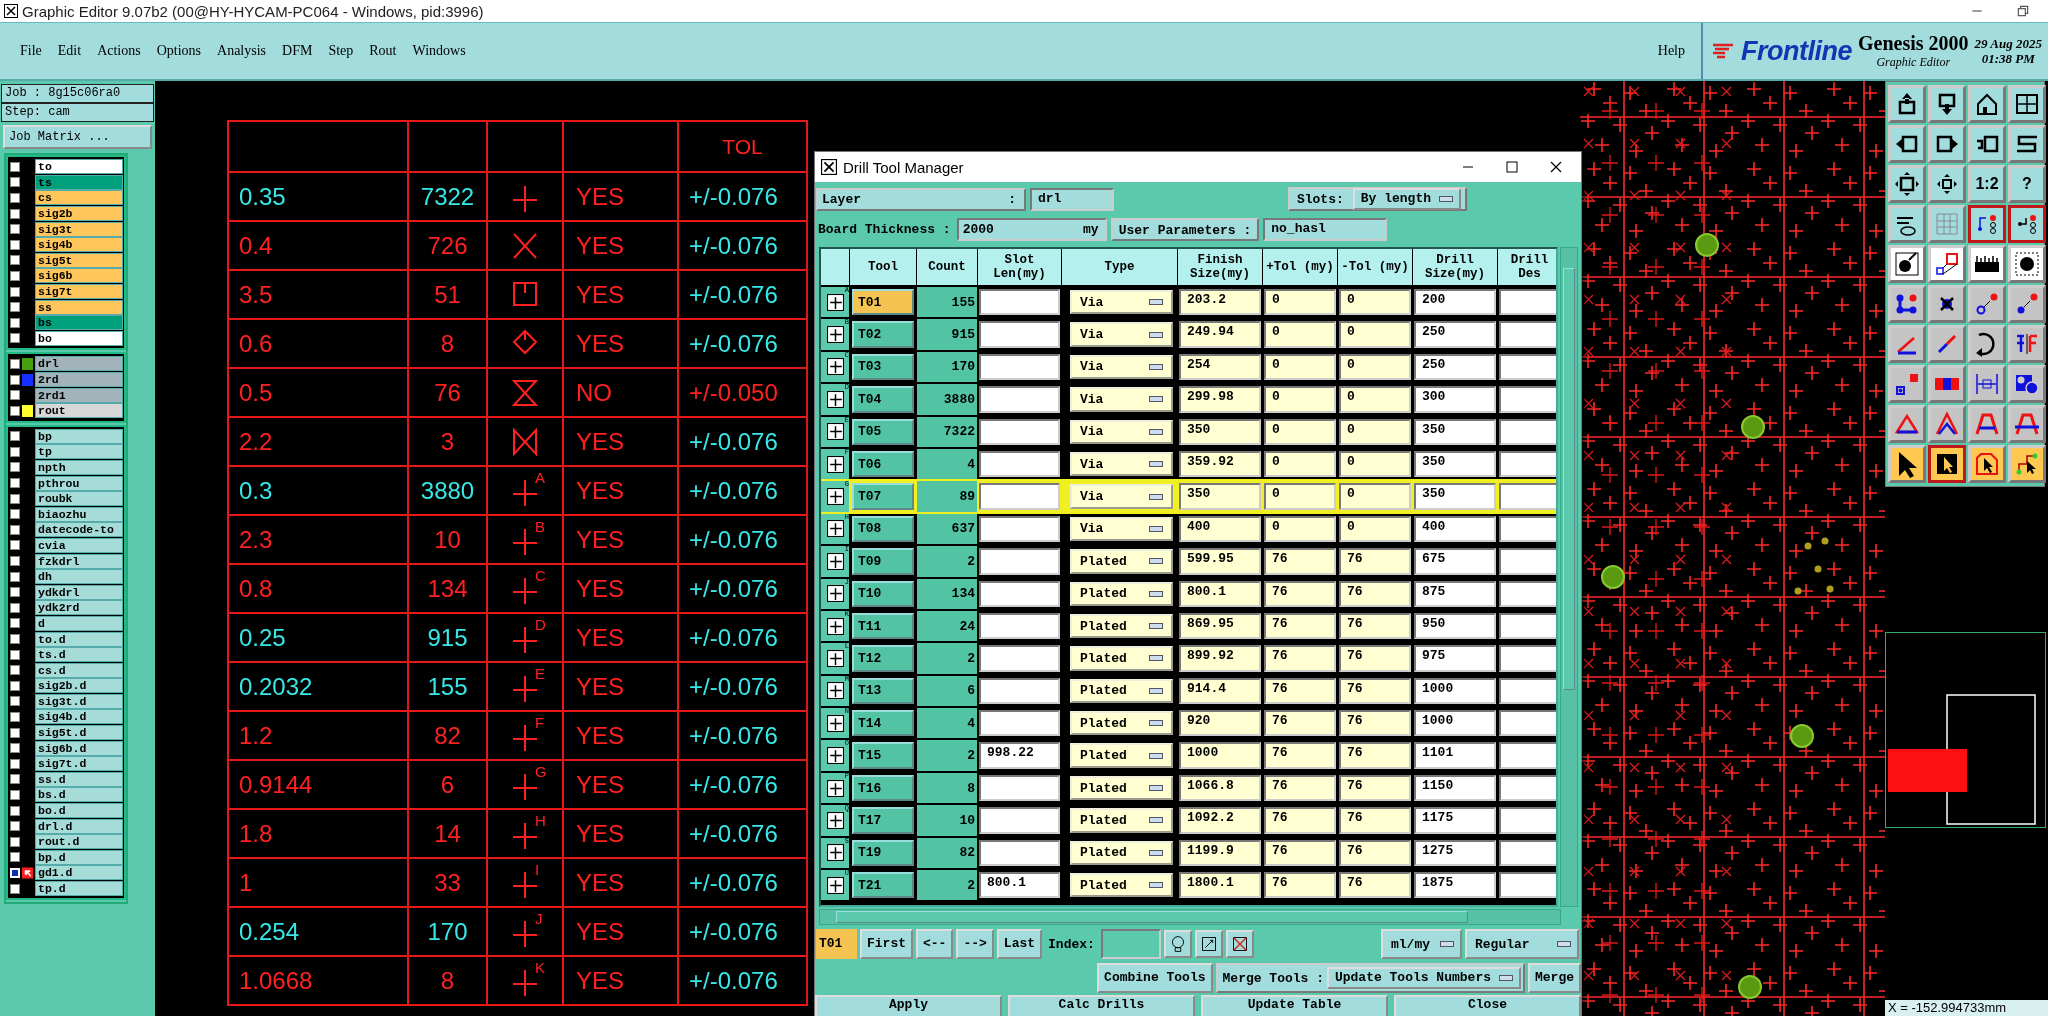 The height and width of the screenshot is (1016, 2048). I want to click on layer-name: ss, so click(79, 307).